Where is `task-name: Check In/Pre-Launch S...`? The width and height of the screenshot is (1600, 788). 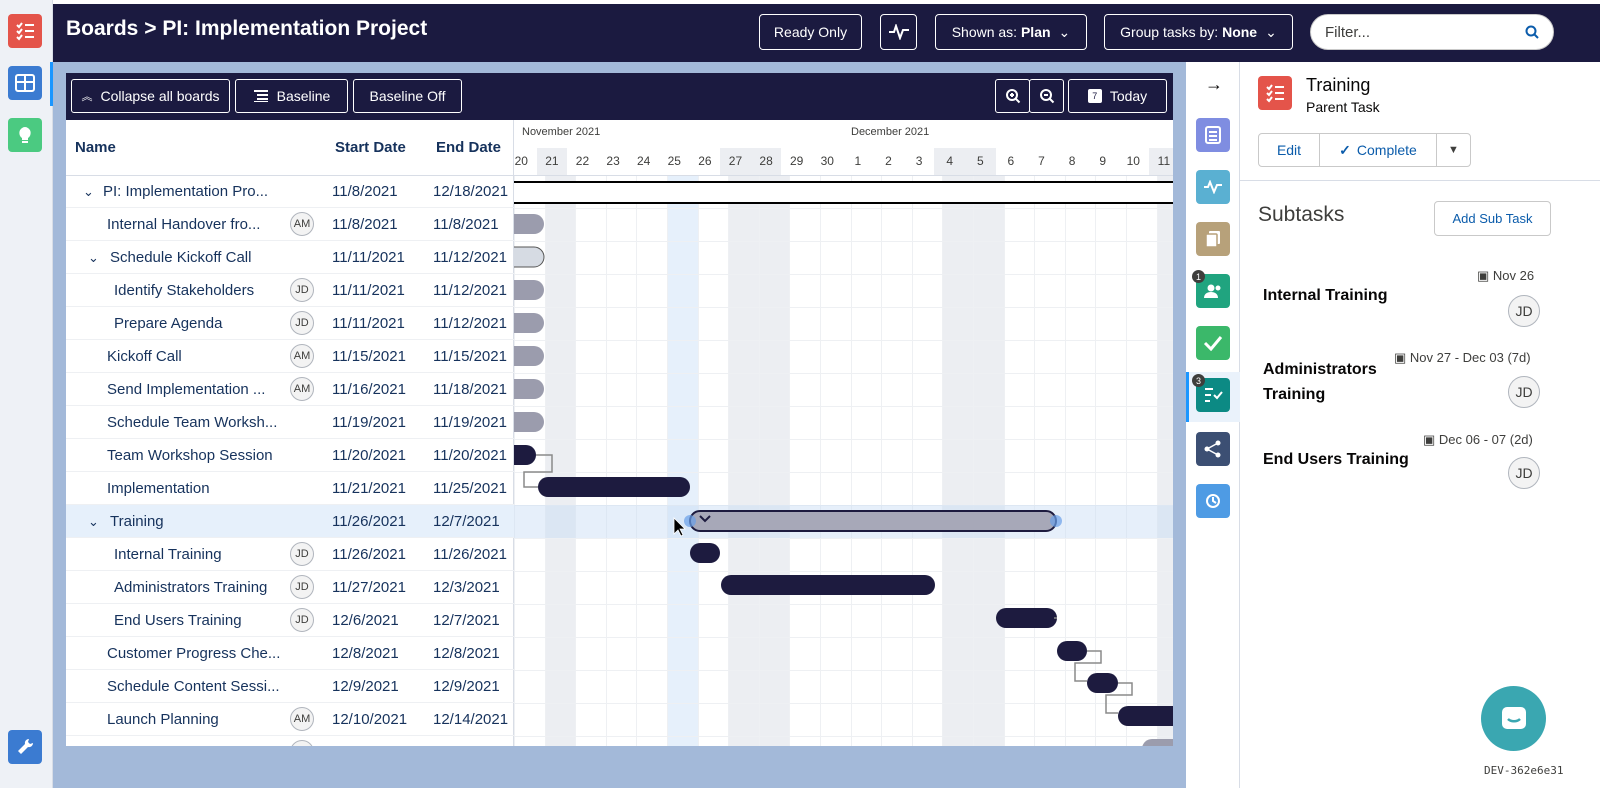 task-name: Check In/Pre-Launch S... is located at coordinates (191, 741).